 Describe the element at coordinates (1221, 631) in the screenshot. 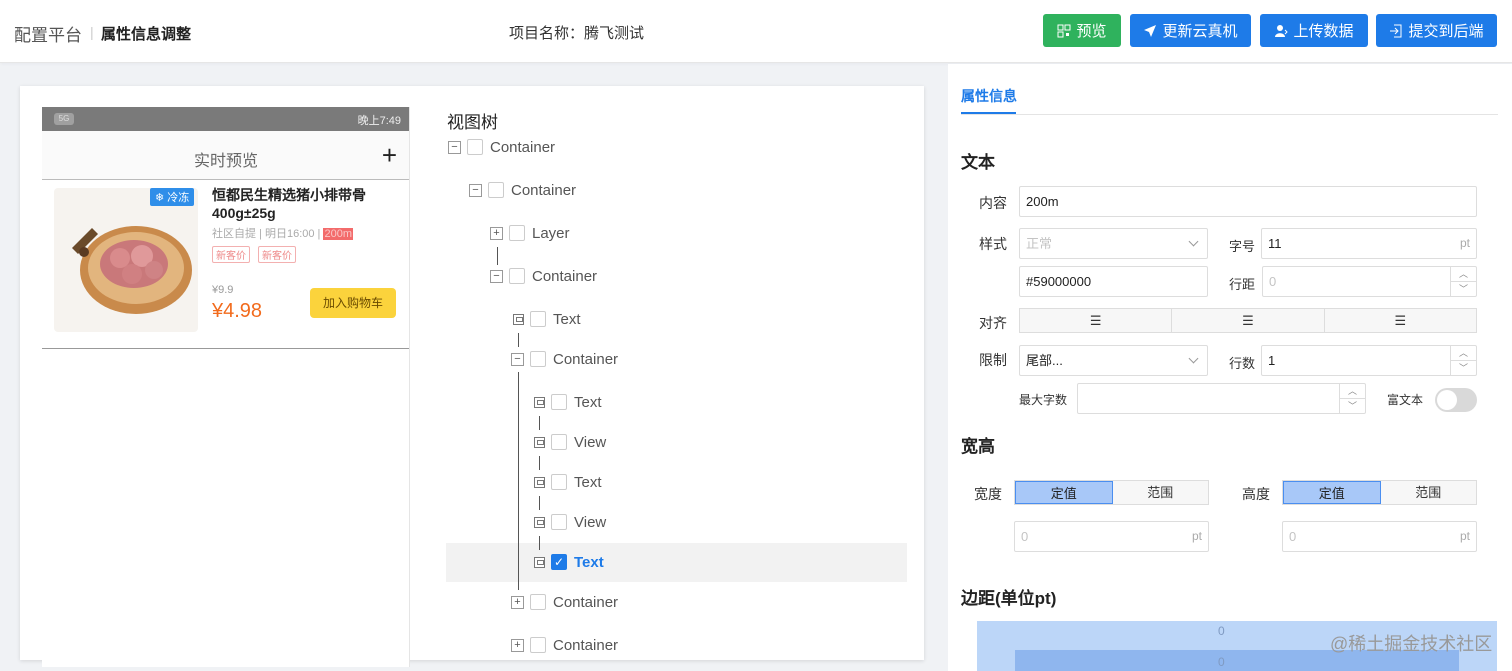

I see `margin-top-value: 0` at that location.